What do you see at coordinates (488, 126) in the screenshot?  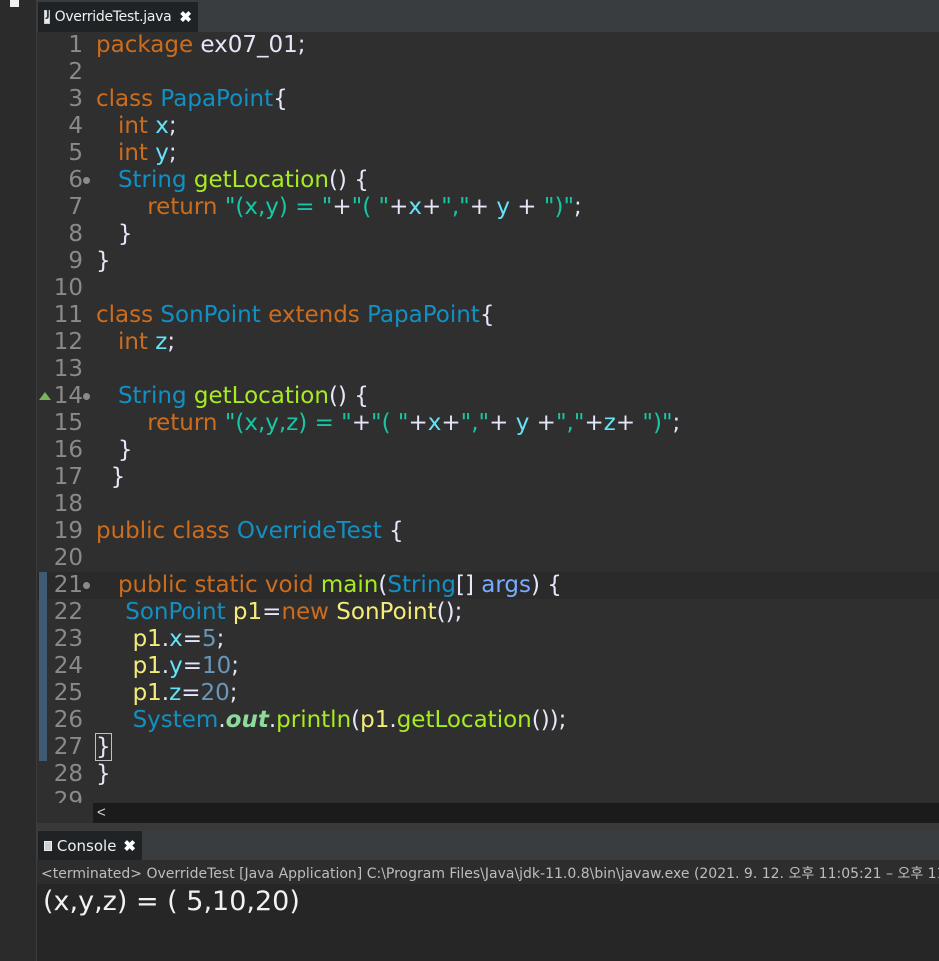 I see `code-line: 4 int x;` at bounding box center [488, 126].